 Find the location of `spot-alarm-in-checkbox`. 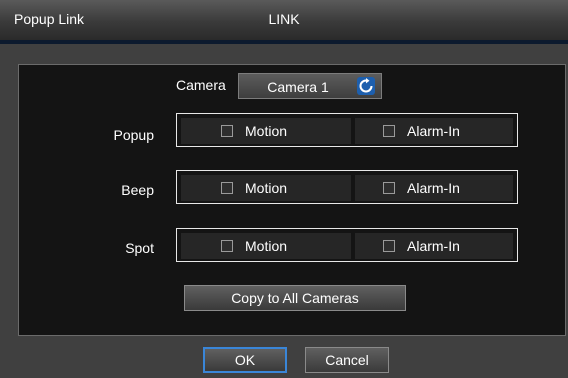

spot-alarm-in-checkbox is located at coordinates (389, 246).